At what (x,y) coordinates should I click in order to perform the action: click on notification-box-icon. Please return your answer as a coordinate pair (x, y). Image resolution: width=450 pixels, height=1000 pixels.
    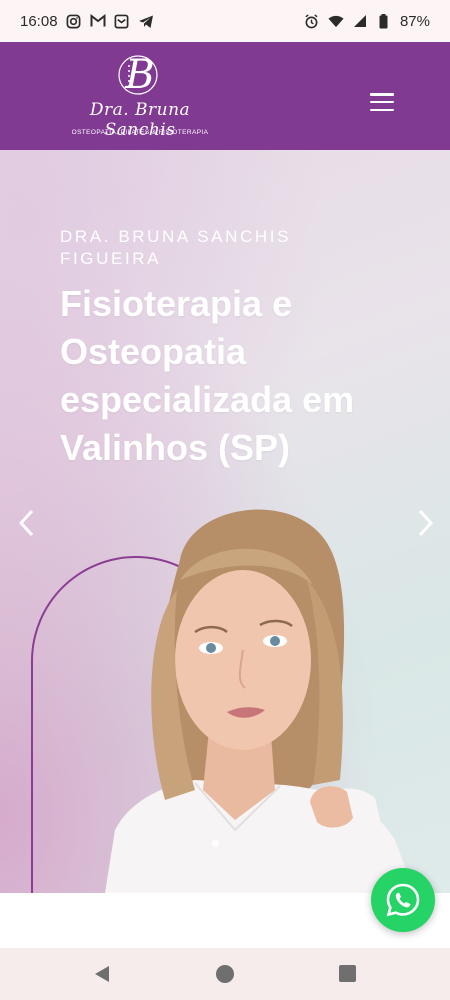
    Looking at the image, I should click on (122, 21).